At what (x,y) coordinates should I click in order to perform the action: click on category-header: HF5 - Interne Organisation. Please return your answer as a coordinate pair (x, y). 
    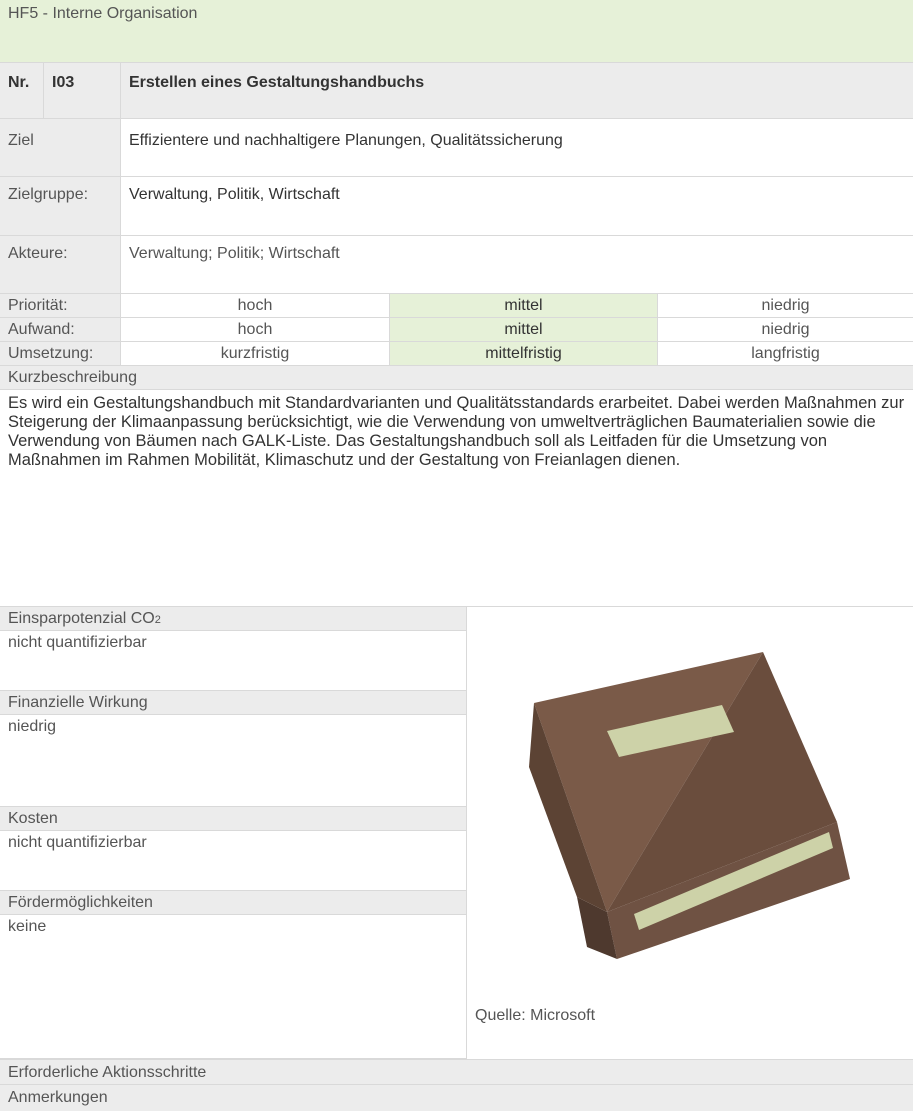
    Looking at the image, I should click on (456, 31).